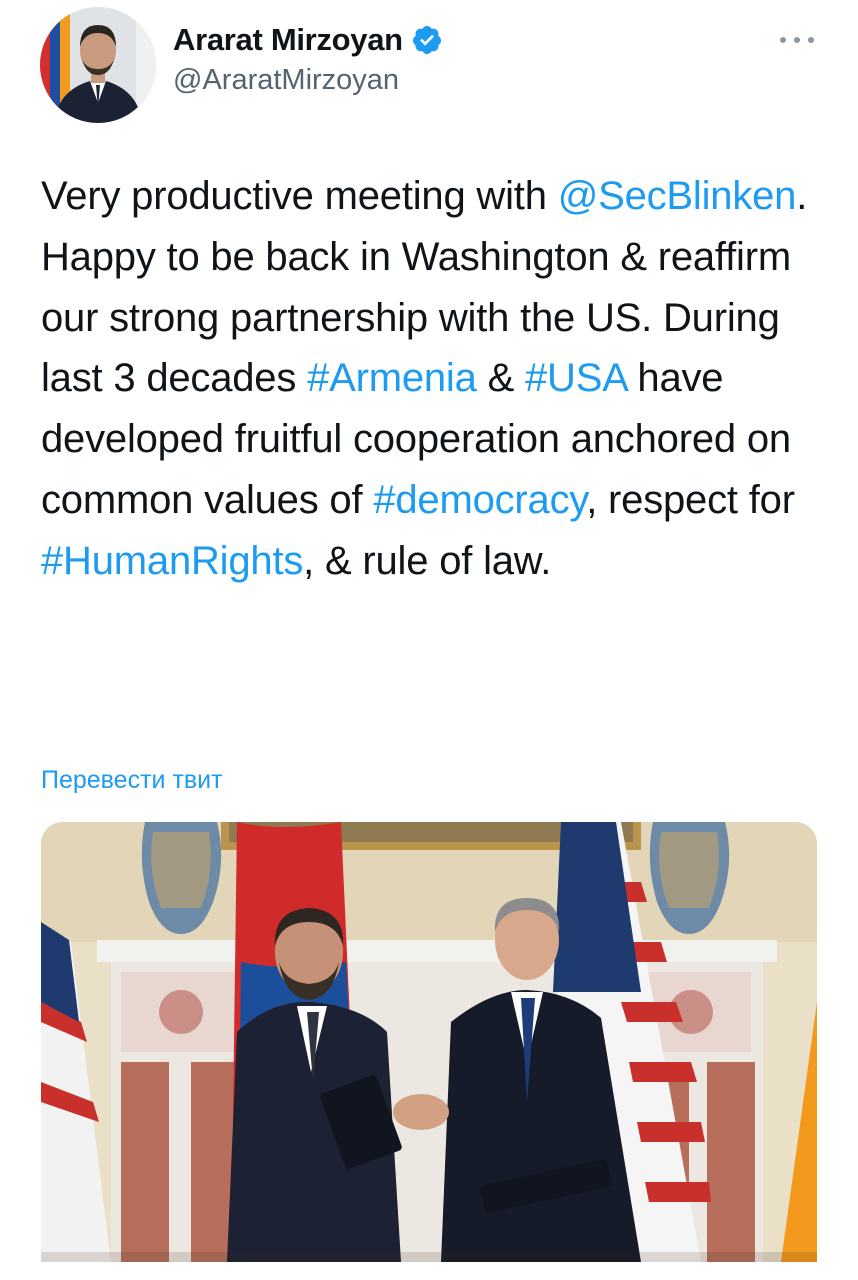  Describe the element at coordinates (429, 1271) in the screenshot. I see `bottom-strip` at that location.